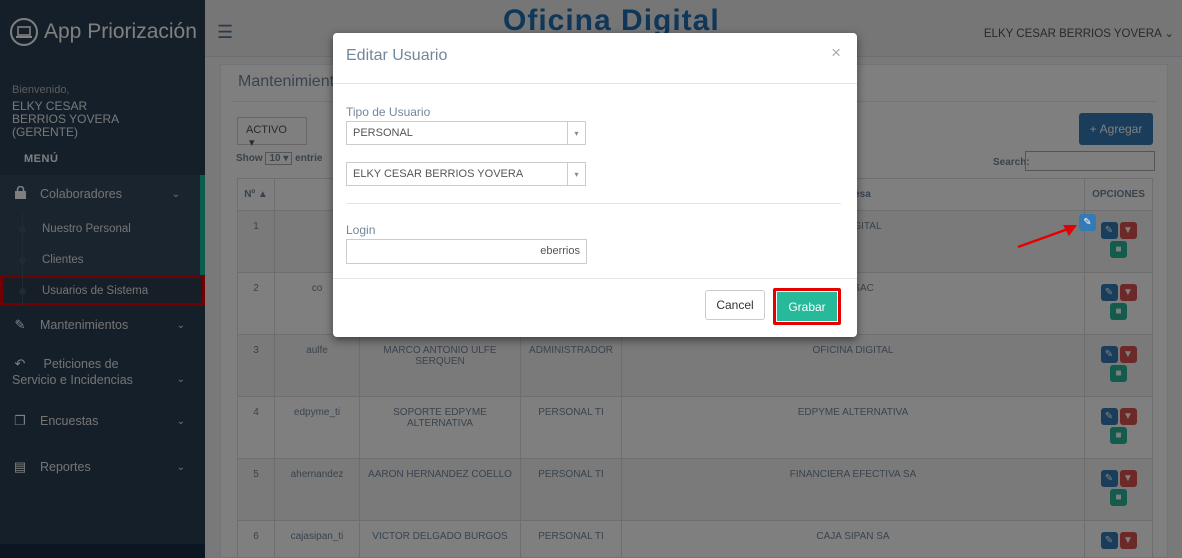  Describe the element at coordinates (595, 83) in the screenshot. I see `modal-header-divider` at that location.